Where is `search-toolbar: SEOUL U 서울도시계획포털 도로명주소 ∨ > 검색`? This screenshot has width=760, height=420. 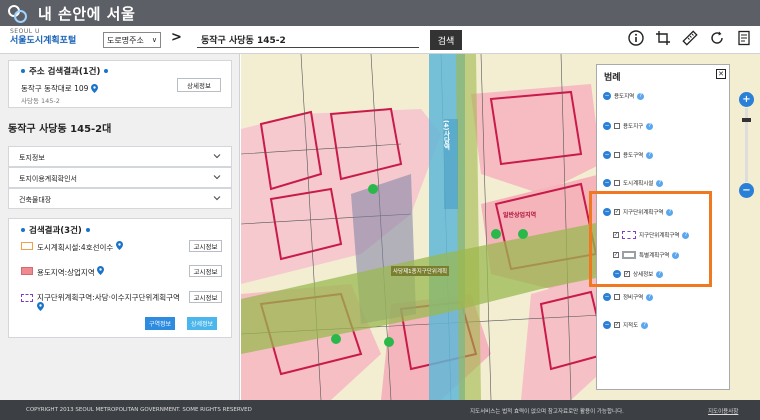
search-toolbar: SEOUL U 서울도시계획포털 도로명주소 ∨ > 검색 is located at coordinates (380, 40).